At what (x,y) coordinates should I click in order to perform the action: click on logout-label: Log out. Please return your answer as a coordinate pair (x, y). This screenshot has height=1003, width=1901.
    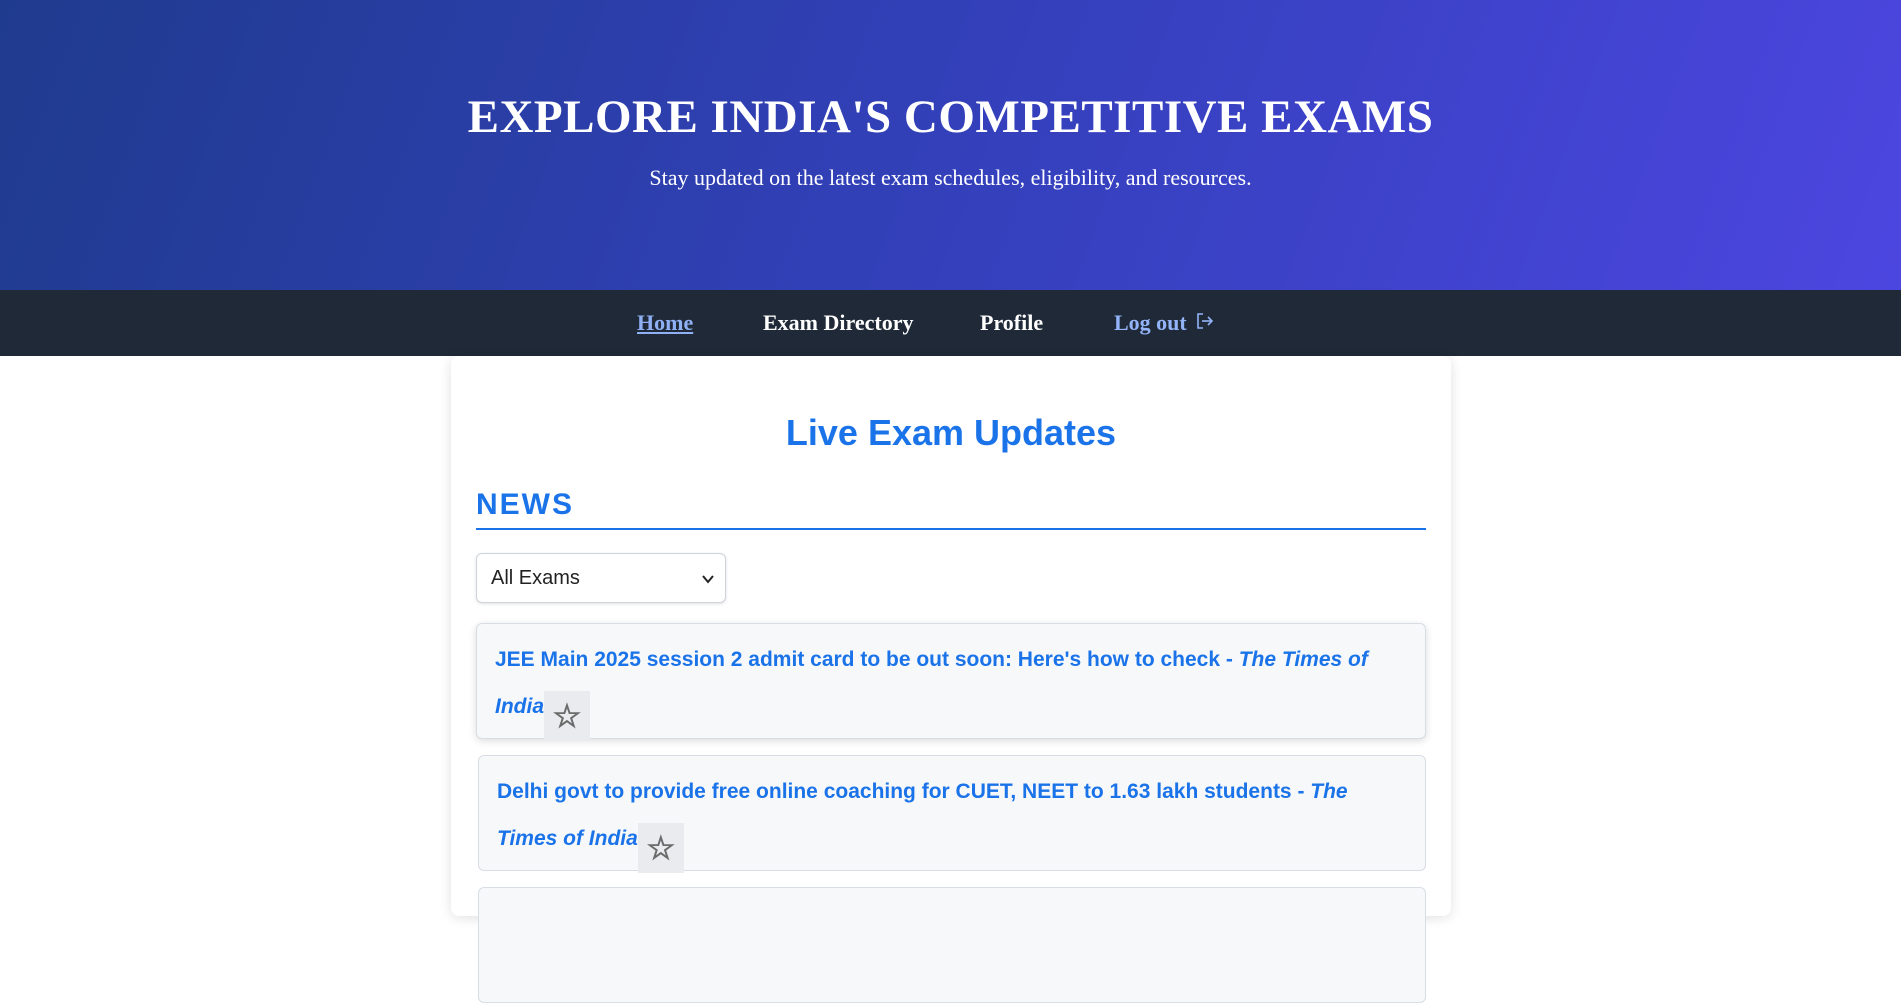
    Looking at the image, I should click on (1150, 322).